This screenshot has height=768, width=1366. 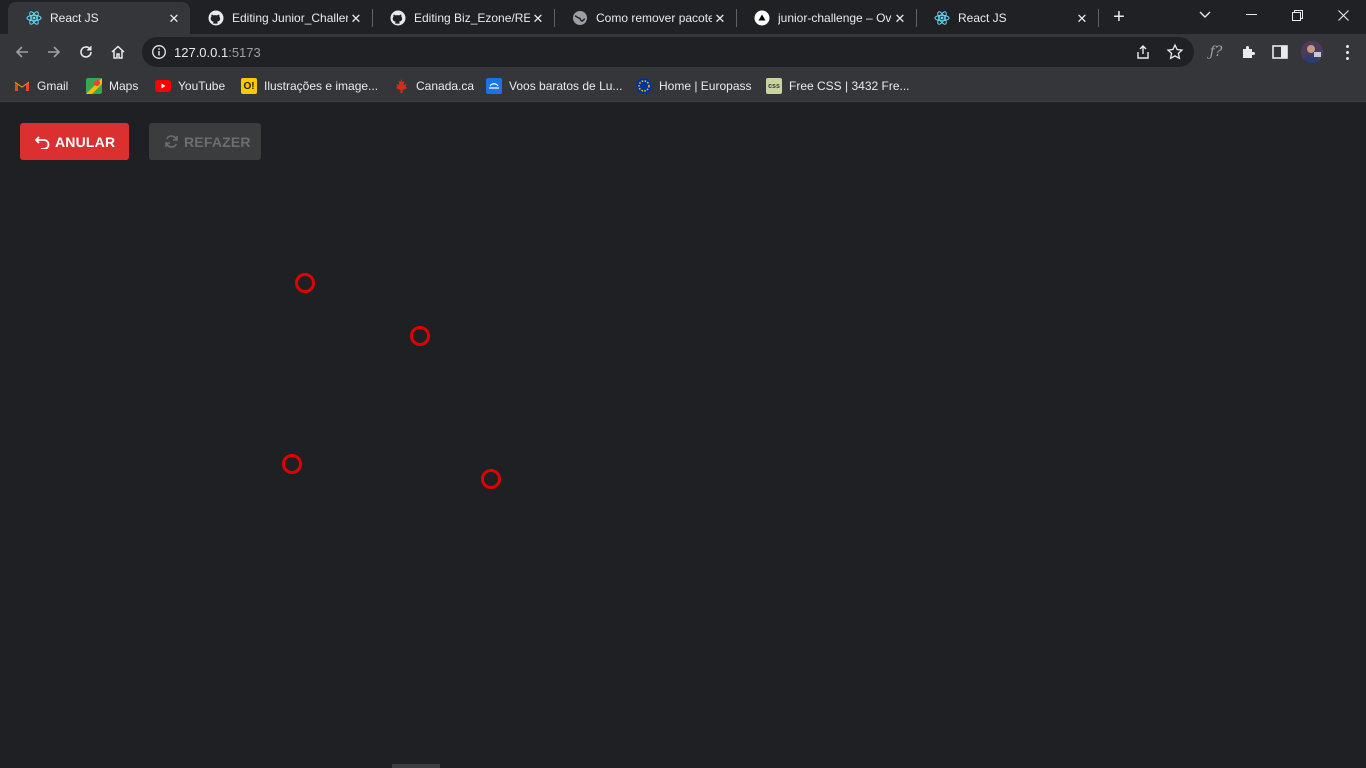 I want to click on bookmark-europass: Home | Europass, so click(x=694, y=86).